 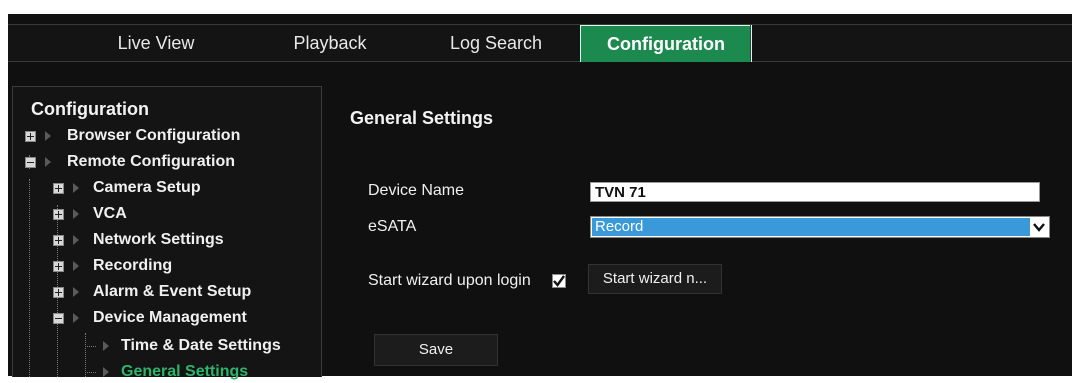 I want to click on esata-selected-value: Record, so click(x=811, y=227).